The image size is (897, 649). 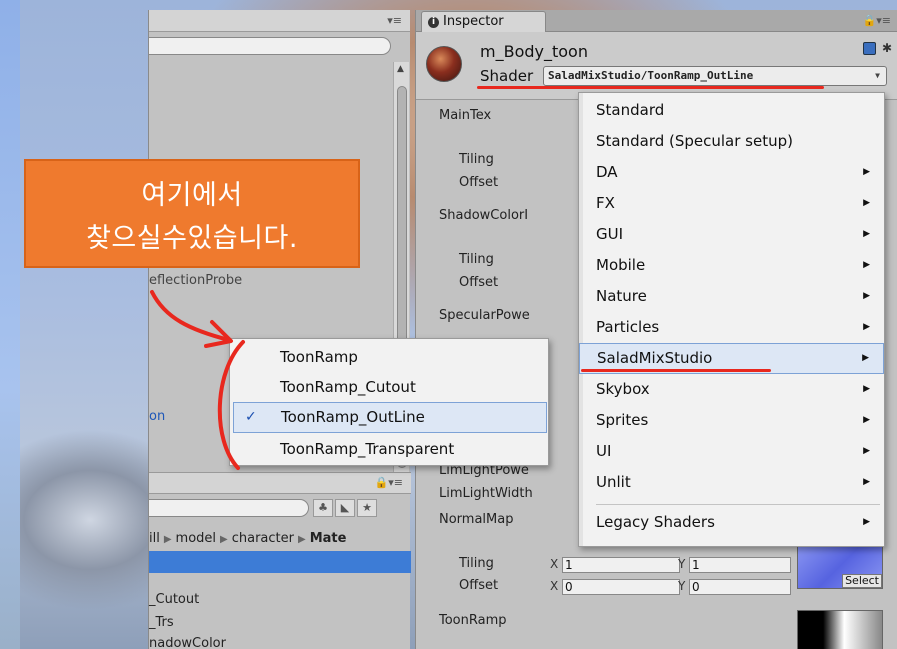 What do you see at coordinates (738, 504) in the screenshot?
I see `menu-separator` at bounding box center [738, 504].